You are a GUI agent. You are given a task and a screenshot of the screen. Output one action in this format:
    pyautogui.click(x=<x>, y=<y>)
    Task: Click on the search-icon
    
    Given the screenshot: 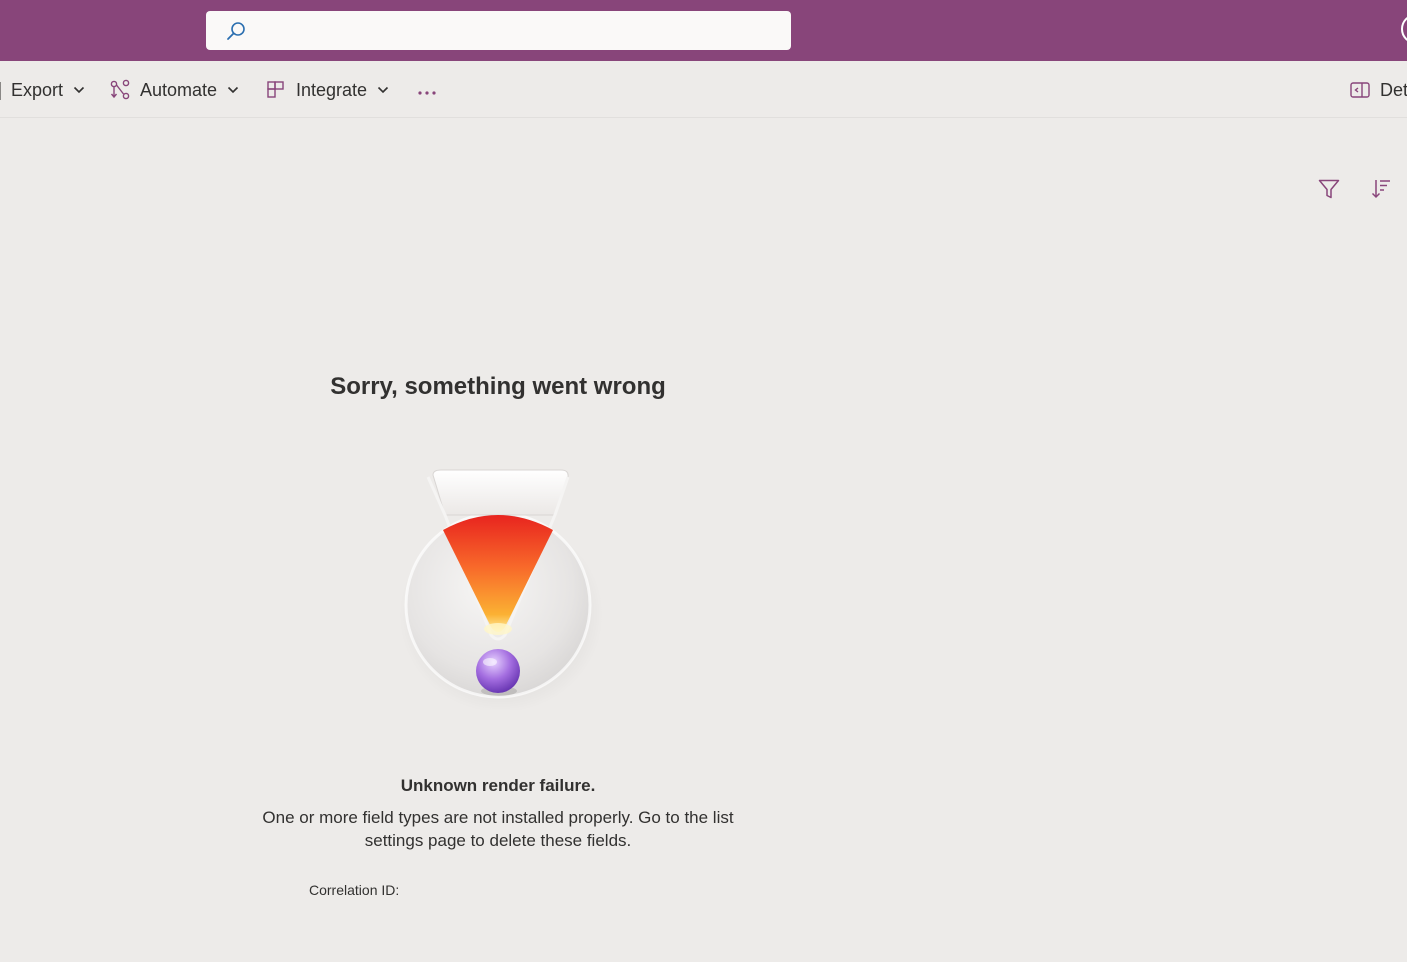 What is the action you would take?
    pyautogui.click(x=236, y=31)
    